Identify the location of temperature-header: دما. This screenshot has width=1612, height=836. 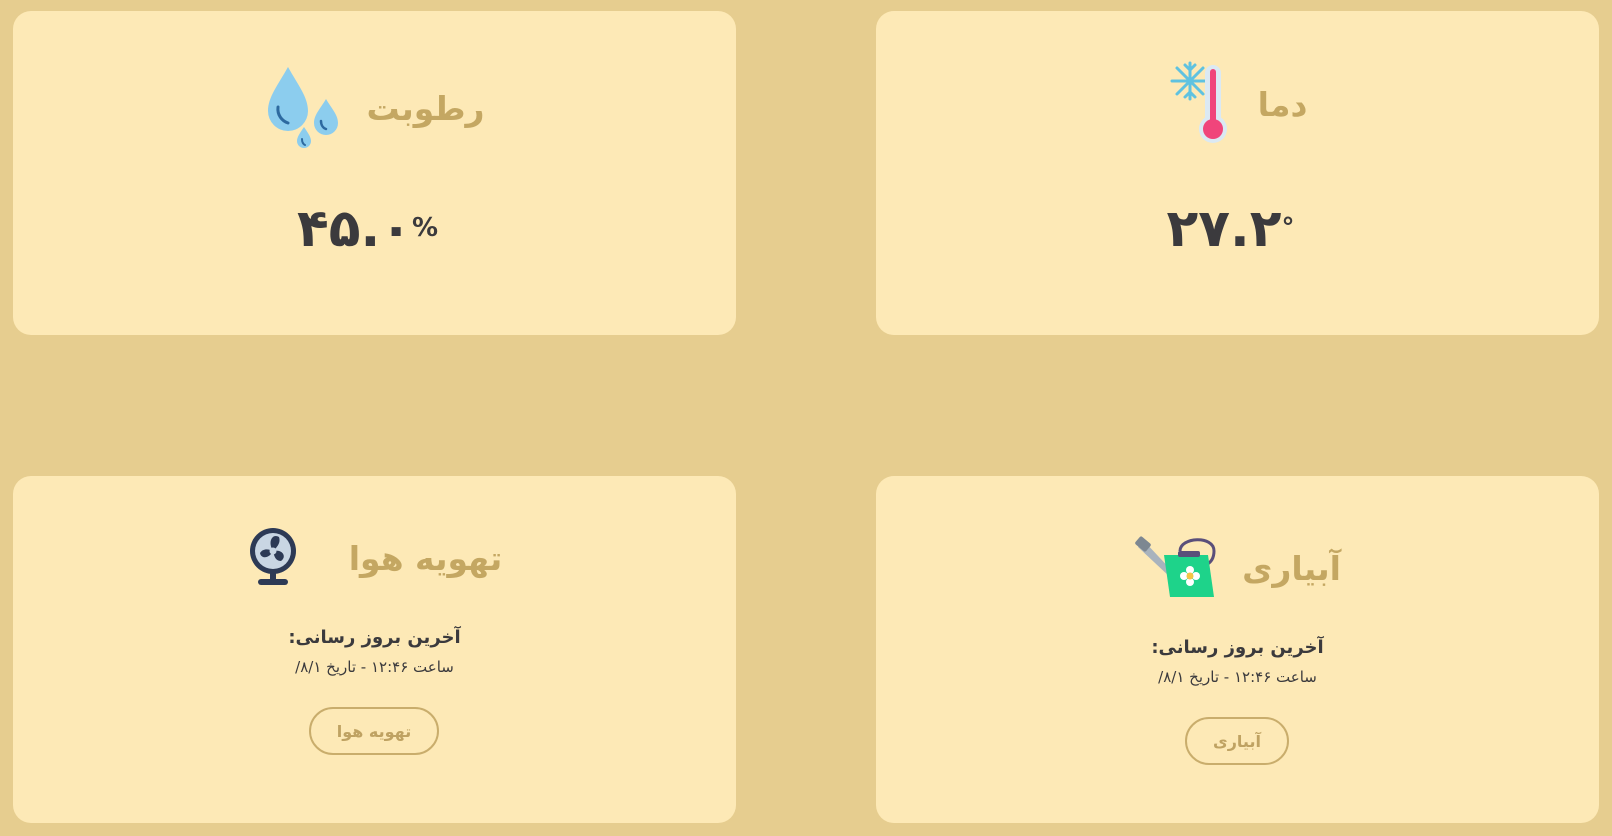
(1237, 104).